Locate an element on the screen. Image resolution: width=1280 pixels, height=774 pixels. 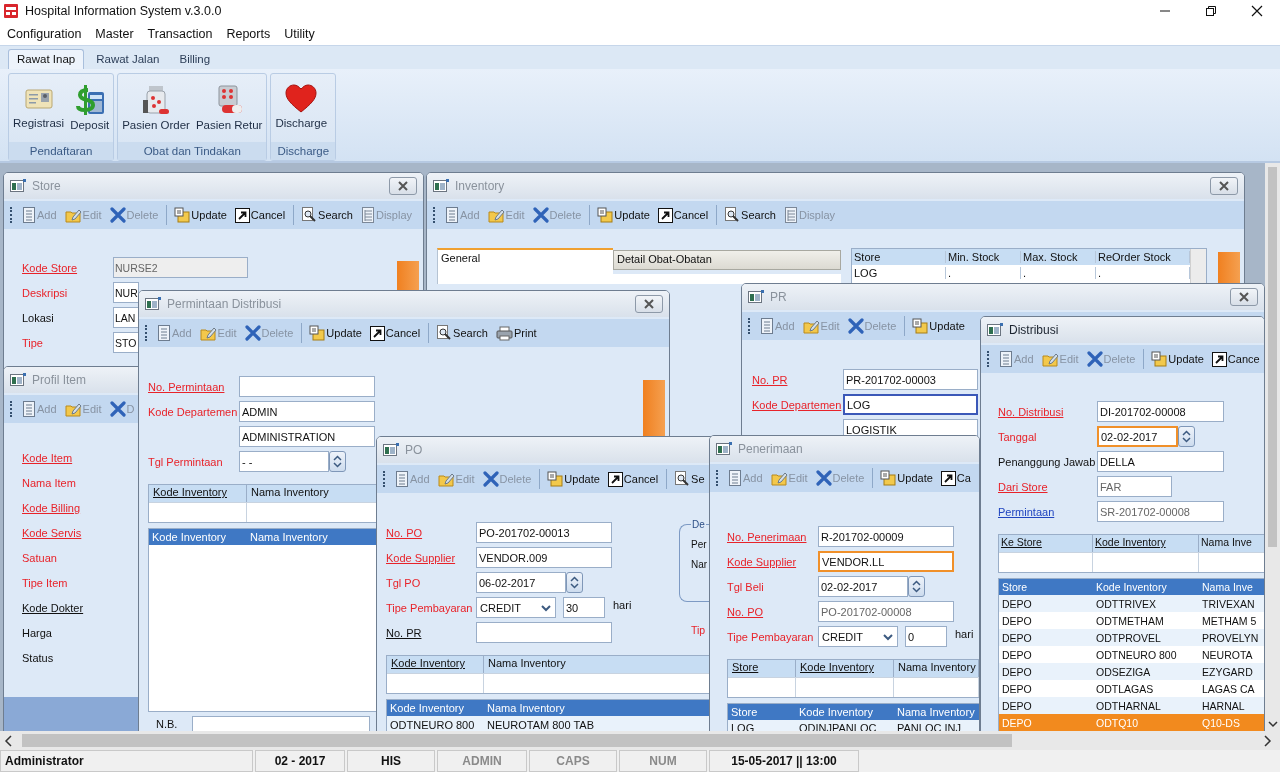
menu-item: Configuration is located at coordinates (44, 33).